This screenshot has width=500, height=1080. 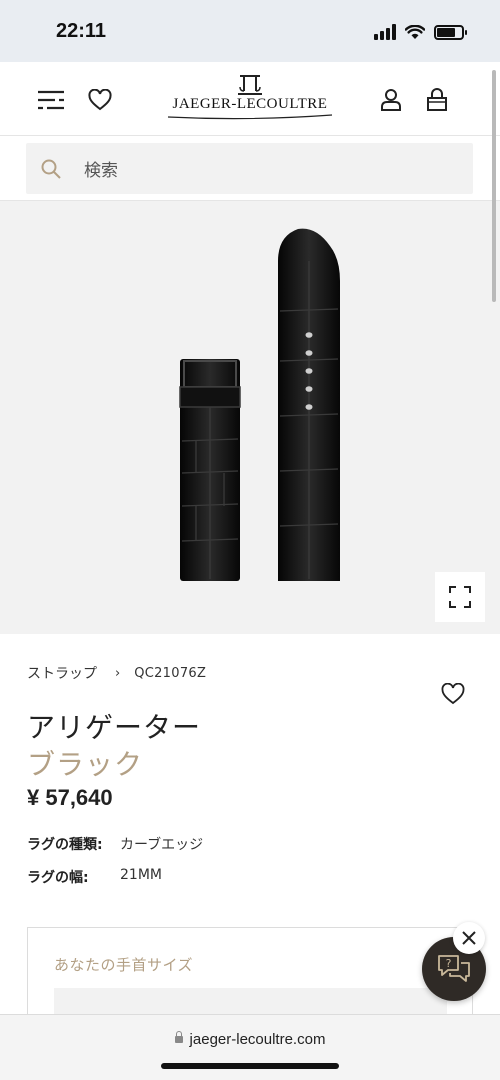 I want to click on product-title: アリゲーター, so click(x=114, y=727).